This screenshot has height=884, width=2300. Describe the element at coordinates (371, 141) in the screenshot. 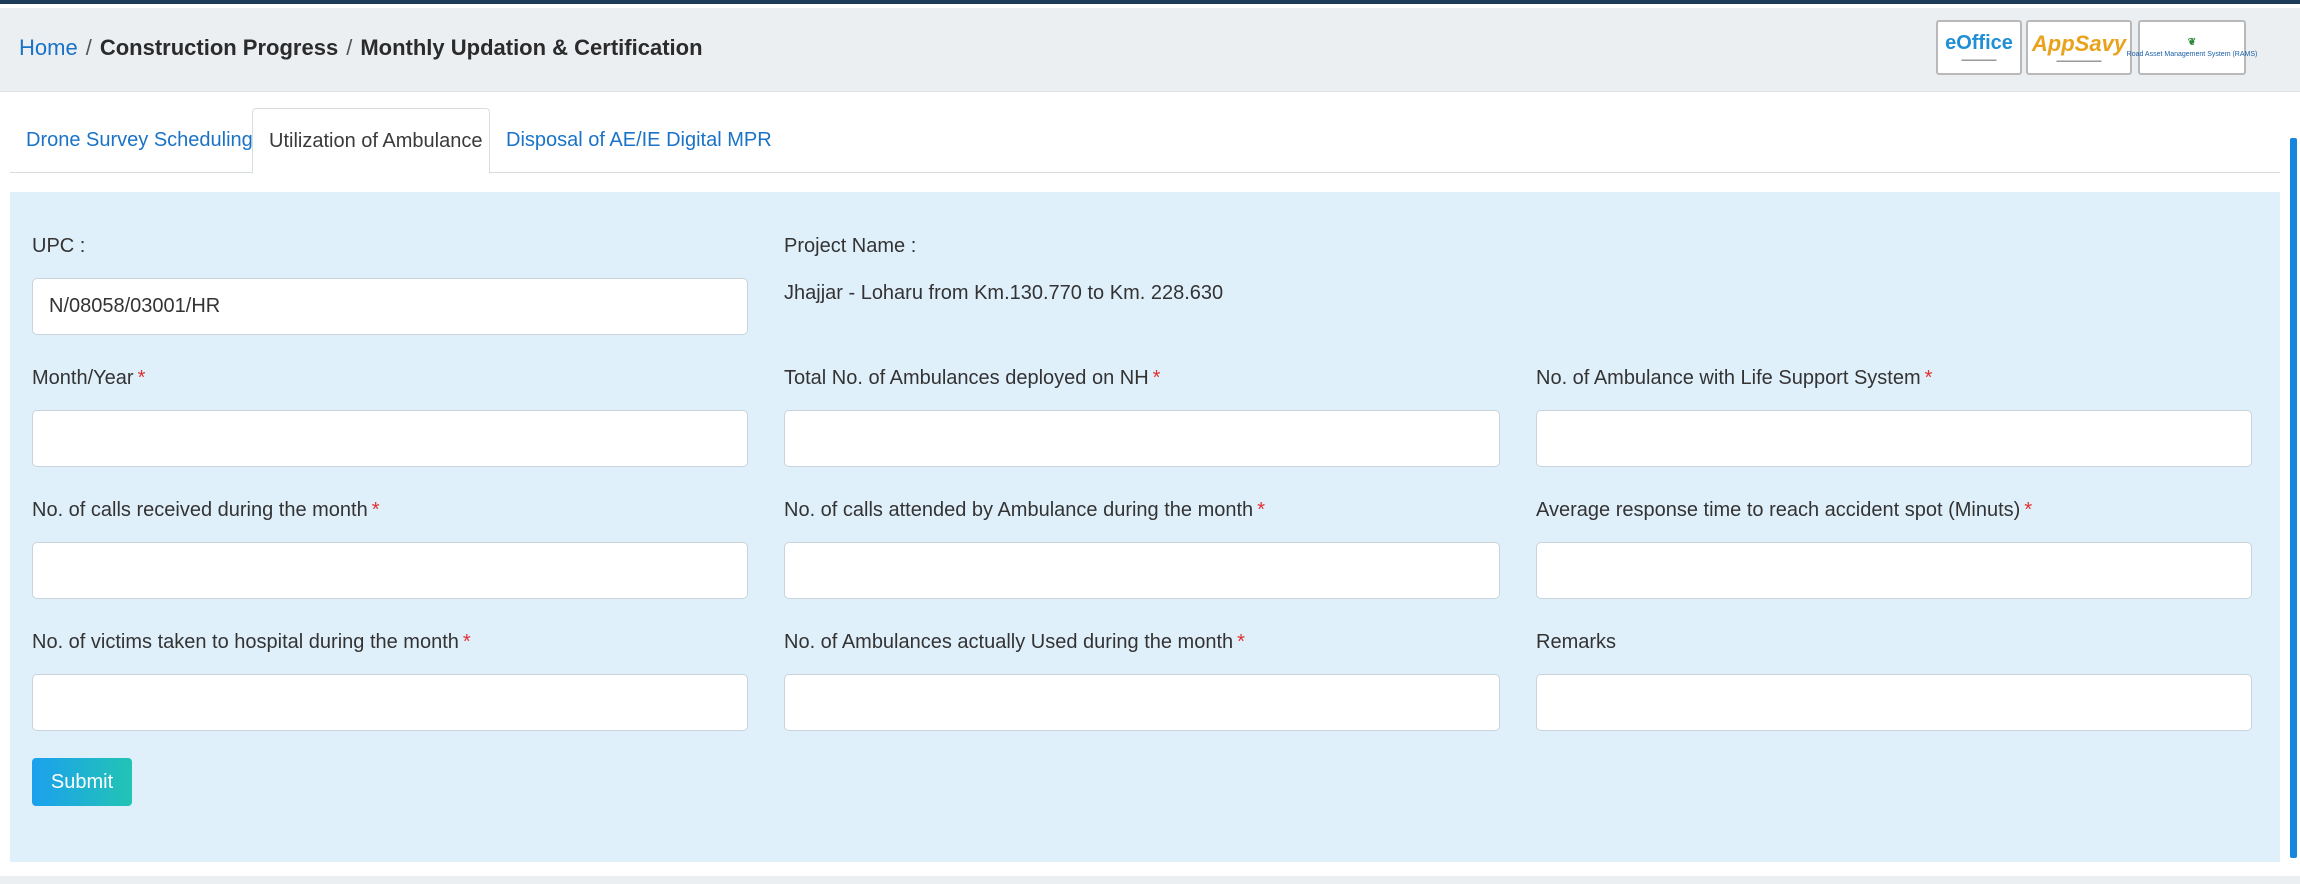

I see `tab-utilization-of-ambulance: Utilization of Ambulance` at that location.